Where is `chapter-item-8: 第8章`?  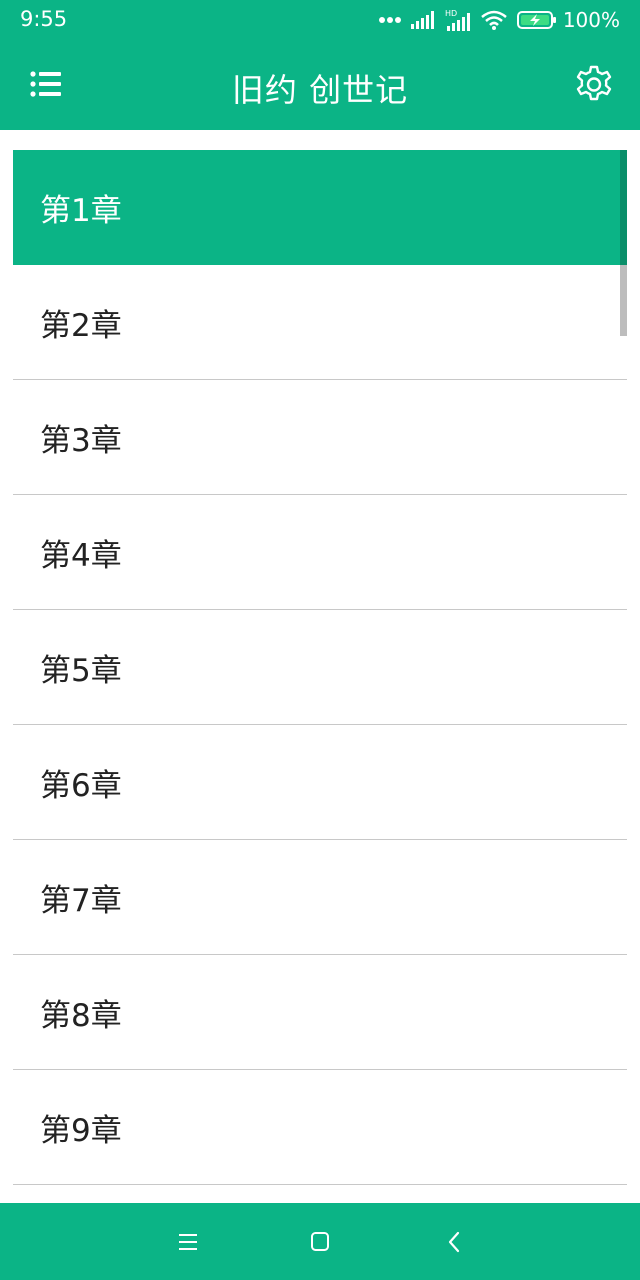
chapter-item-8: 第8章 is located at coordinates (320, 1012).